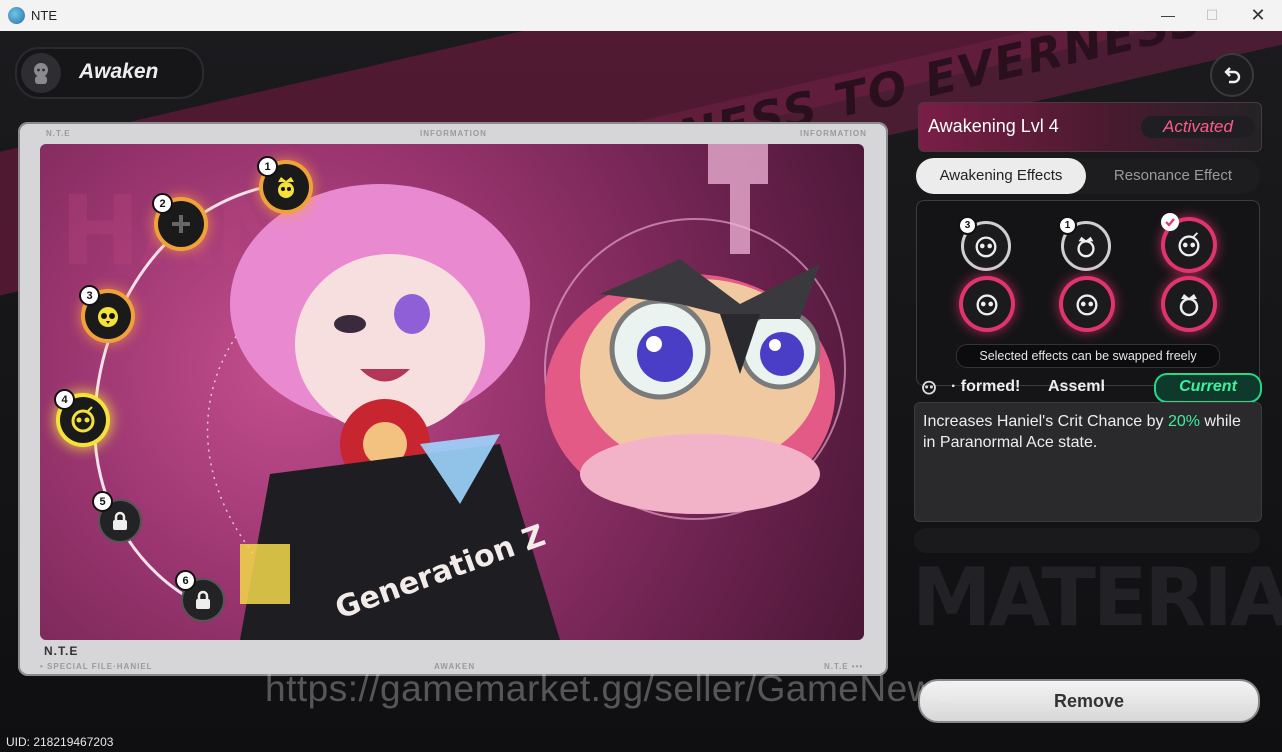 The image size is (1282, 752). Describe the element at coordinates (44, 15) in the screenshot. I see `window-title: NTE` at that location.